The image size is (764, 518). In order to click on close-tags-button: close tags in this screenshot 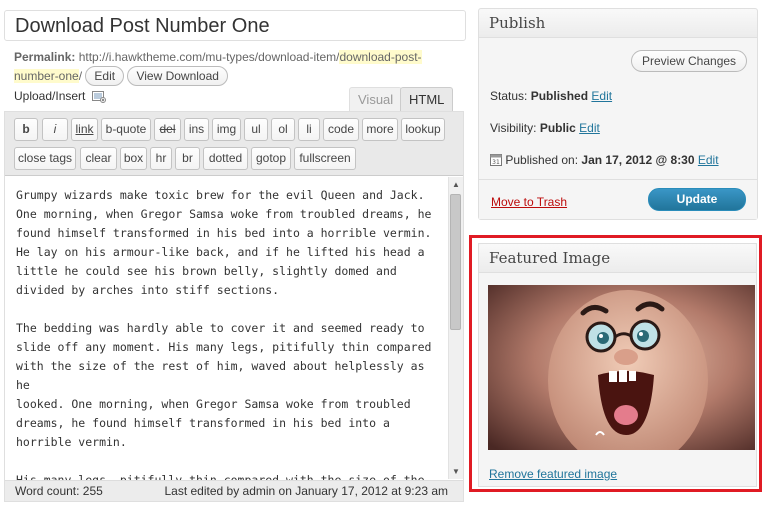, I will do `click(45, 158)`.